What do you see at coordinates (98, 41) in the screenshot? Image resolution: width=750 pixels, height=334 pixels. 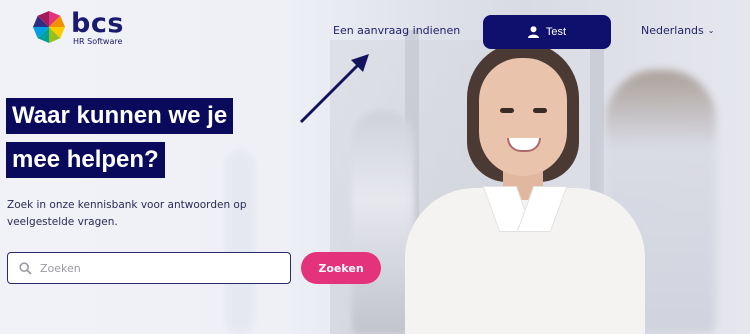 I see `brand-tagline: HR Software` at bounding box center [98, 41].